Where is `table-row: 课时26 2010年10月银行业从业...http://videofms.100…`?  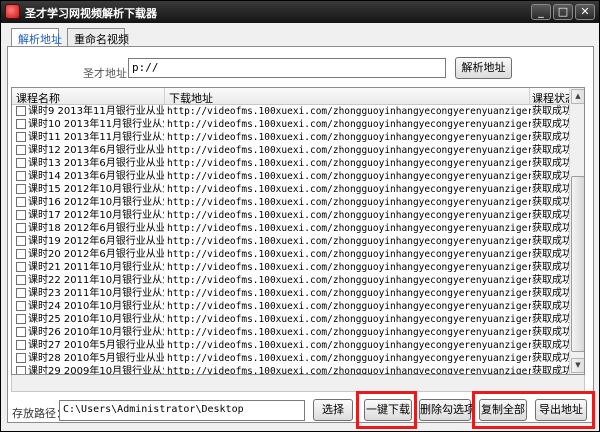 table-row: 课时26 2010年10月银行业从业...http://videofms.100… is located at coordinates (290, 332).